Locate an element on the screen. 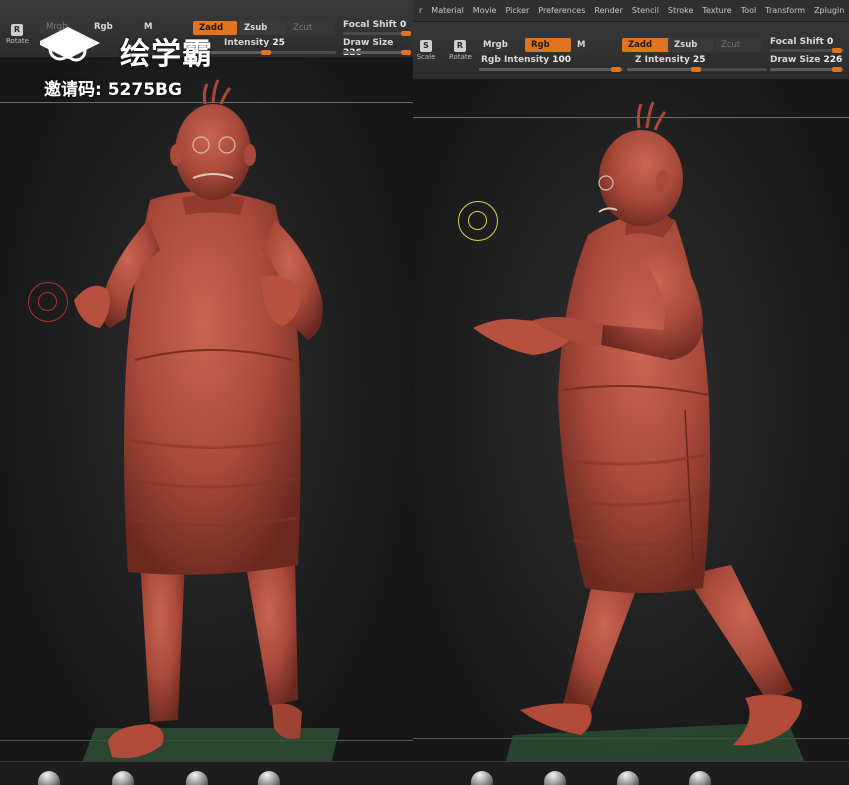 This screenshot has width=849, height=785. draw-size-value: 226 is located at coordinates (833, 60).